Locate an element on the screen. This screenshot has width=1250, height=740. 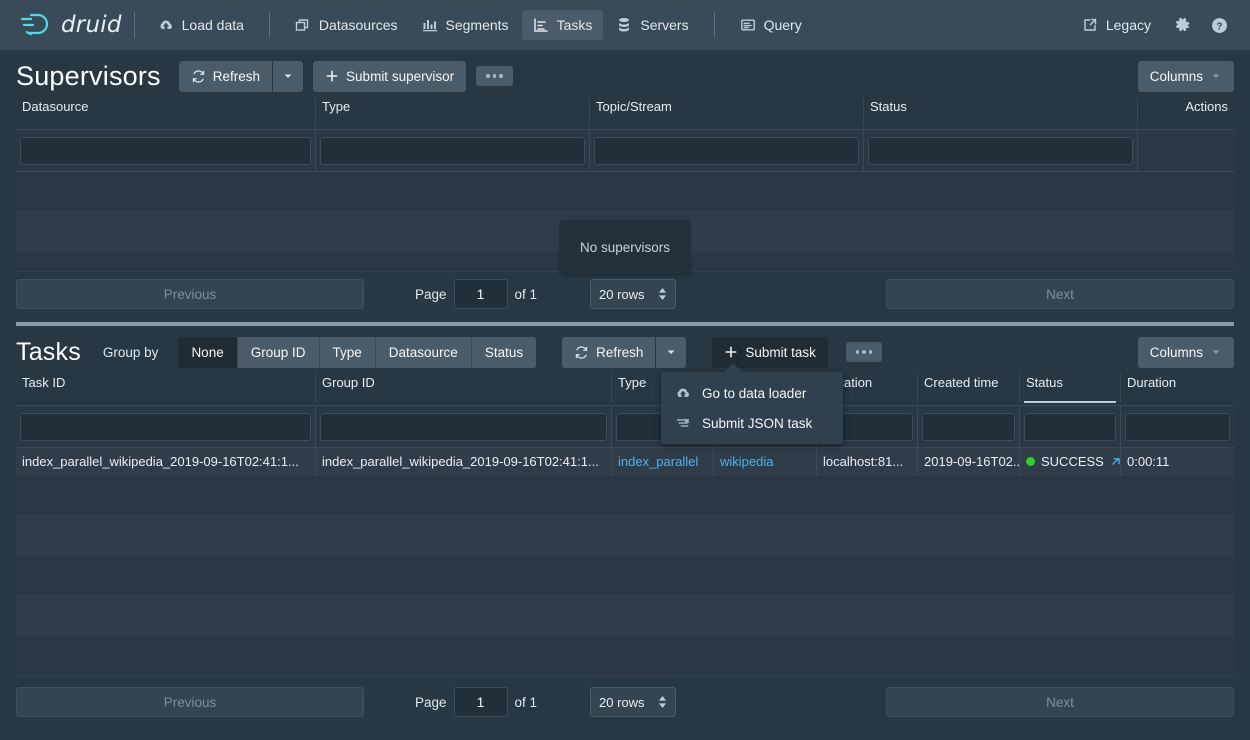
filter-input-topic-stream is located at coordinates (726, 150).